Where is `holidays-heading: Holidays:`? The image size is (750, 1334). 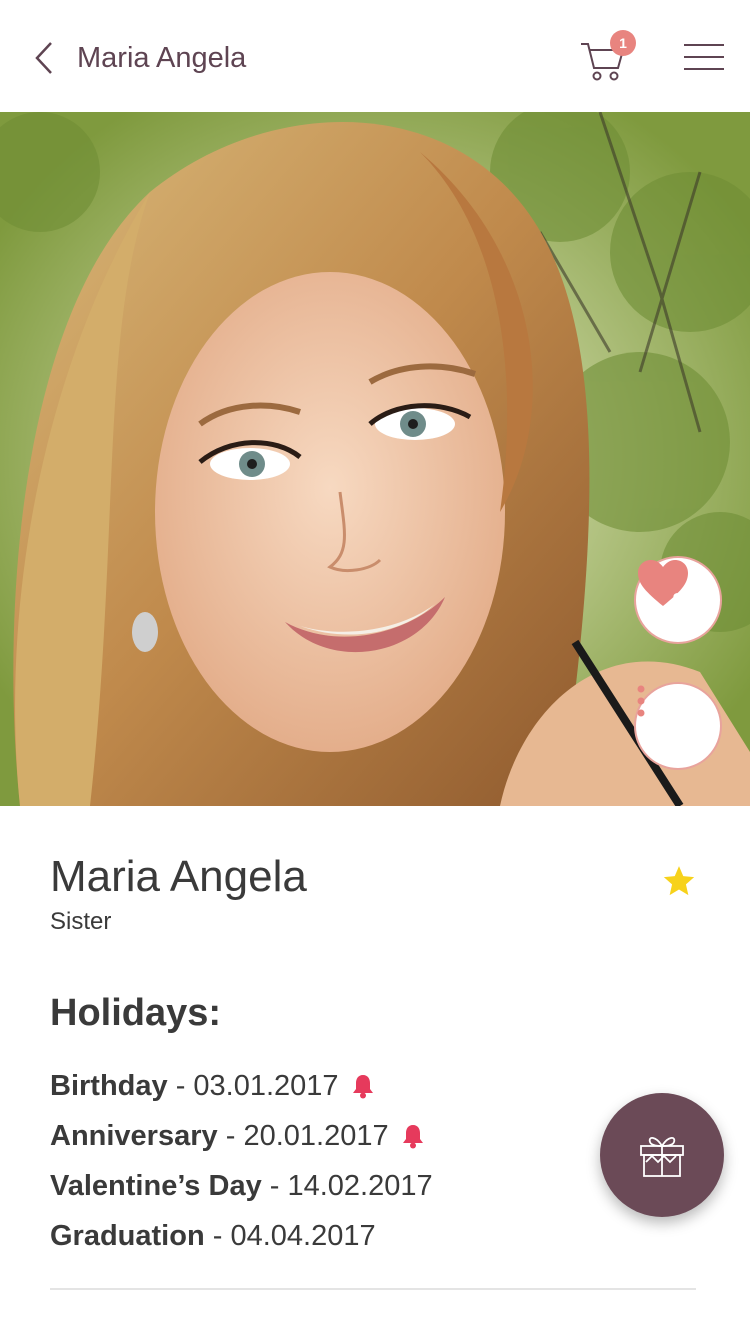
holidays-heading: Holidays: is located at coordinates (136, 1013).